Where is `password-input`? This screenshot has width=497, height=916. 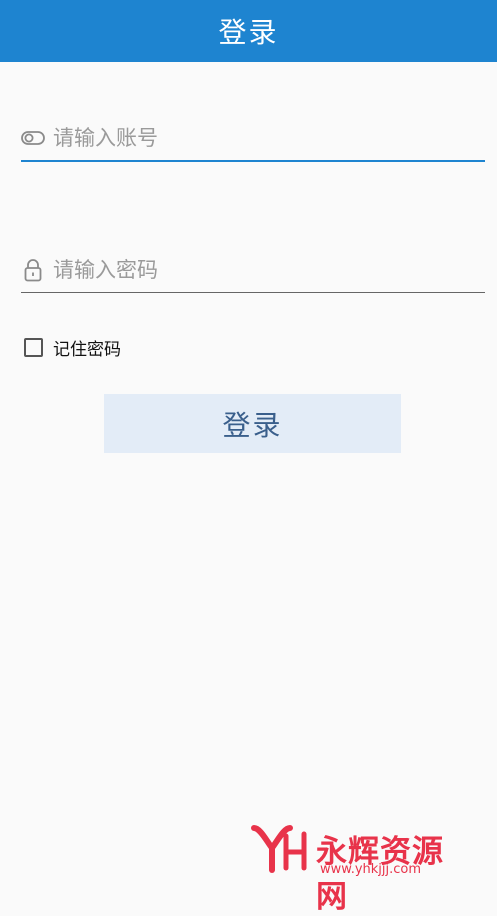
password-input is located at coordinates (269, 270).